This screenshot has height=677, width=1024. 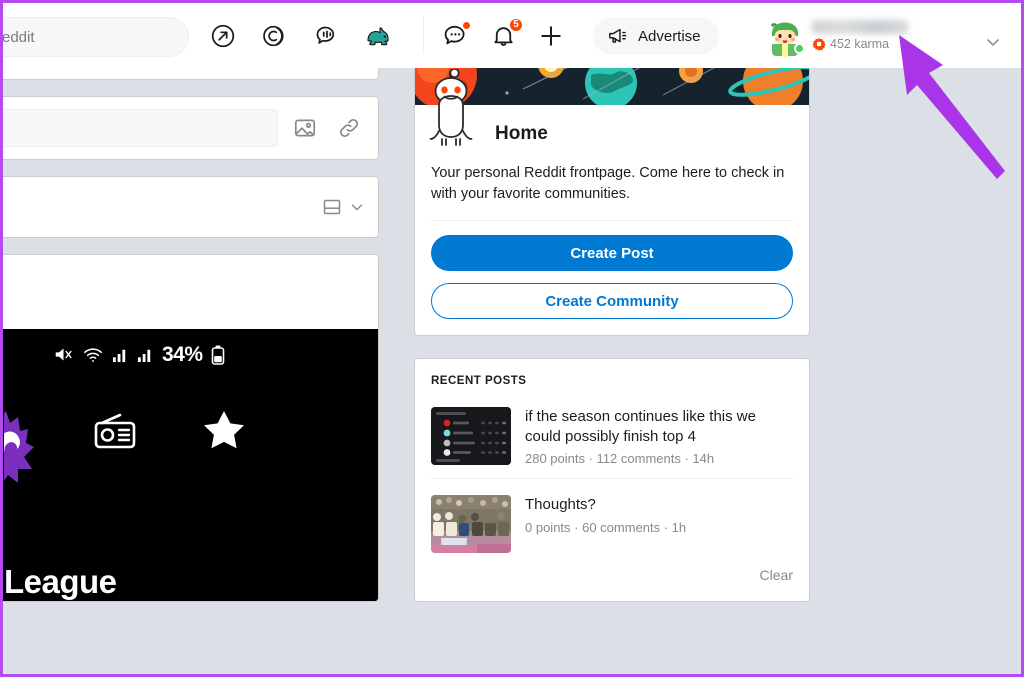 What do you see at coordinates (612, 579) in the screenshot?
I see `clear-row: Clear` at bounding box center [612, 579].